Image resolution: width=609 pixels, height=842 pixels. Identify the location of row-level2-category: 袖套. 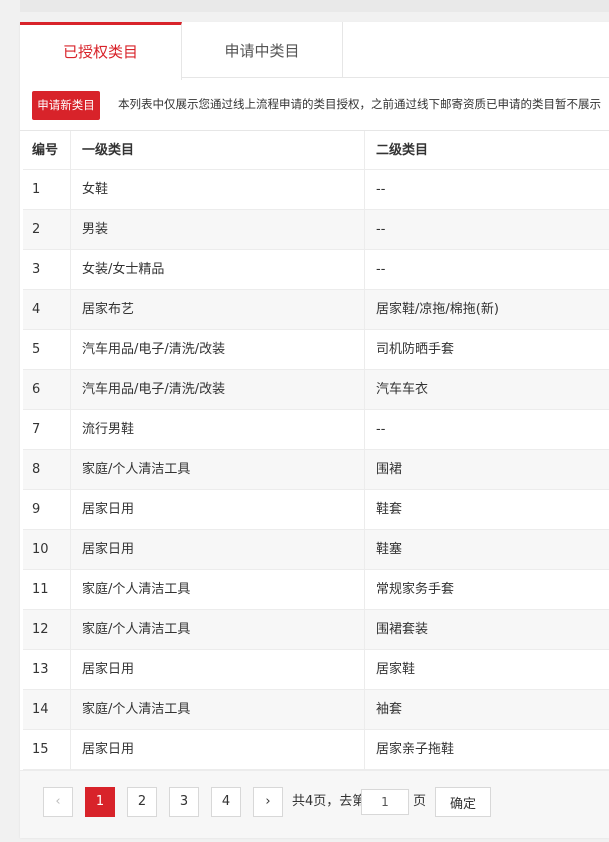
(389, 709).